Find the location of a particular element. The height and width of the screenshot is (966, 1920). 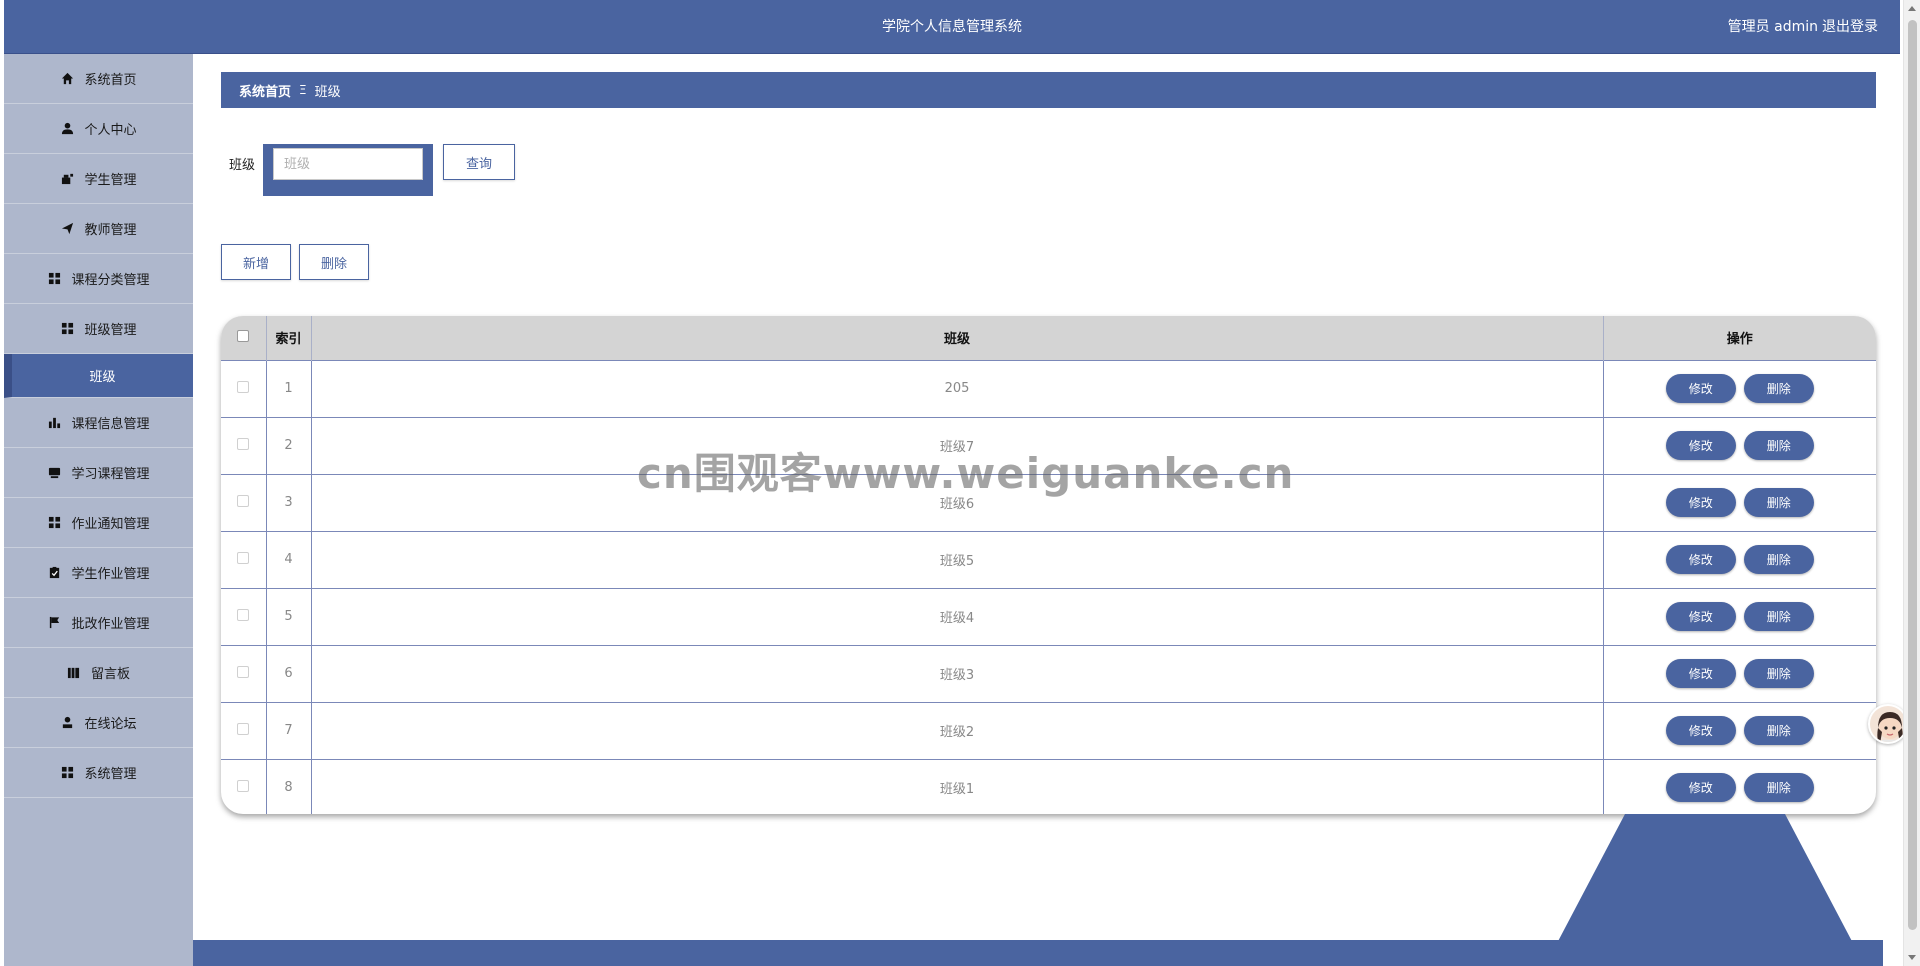

sidebar-item-1: 个人中心 is located at coordinates (98, 129).